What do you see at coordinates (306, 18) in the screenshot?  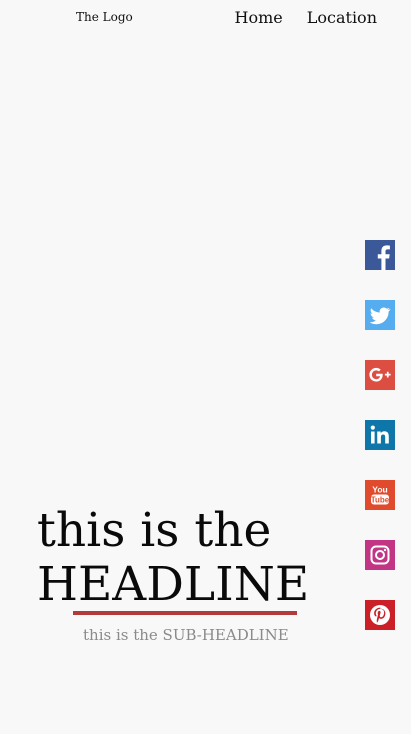 I see `main-nav: Home Location` at bounding box center [306, 18].